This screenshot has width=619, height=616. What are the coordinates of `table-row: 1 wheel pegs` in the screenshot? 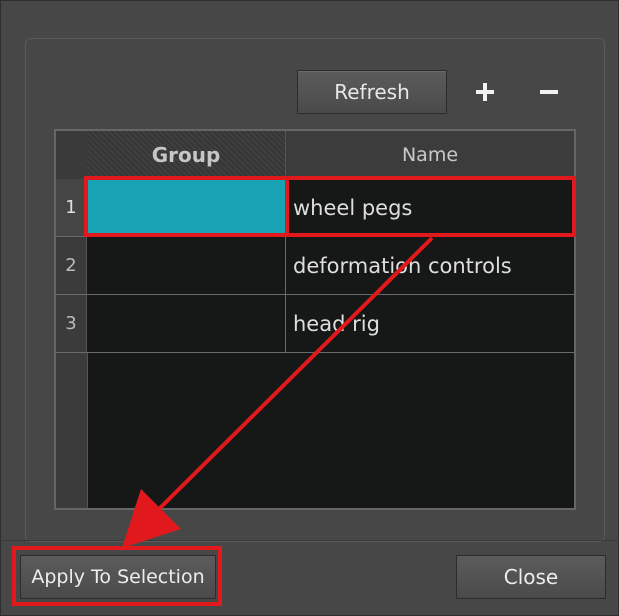 It's located at (315, 208).